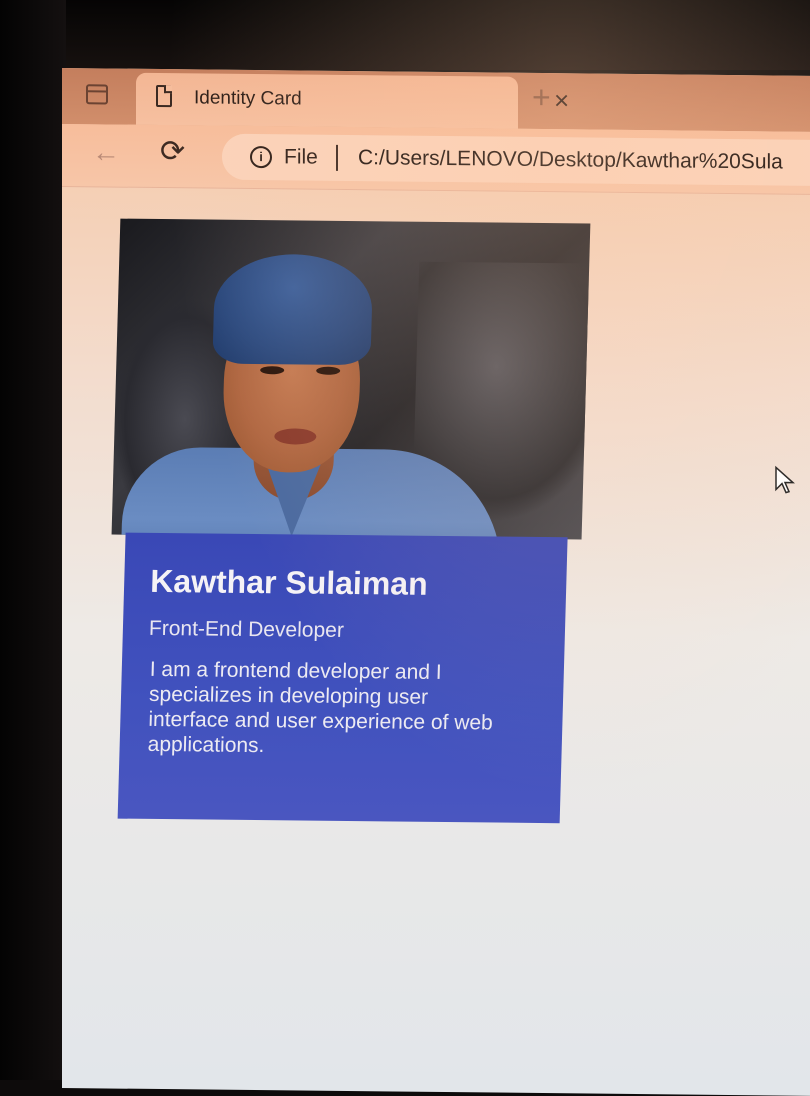  Describe the element at coordinates (570, 160) in the screenshot. I see `url-text: C:/Users/LENOVO/Desktop/Kawthar%20Sula` at that location.